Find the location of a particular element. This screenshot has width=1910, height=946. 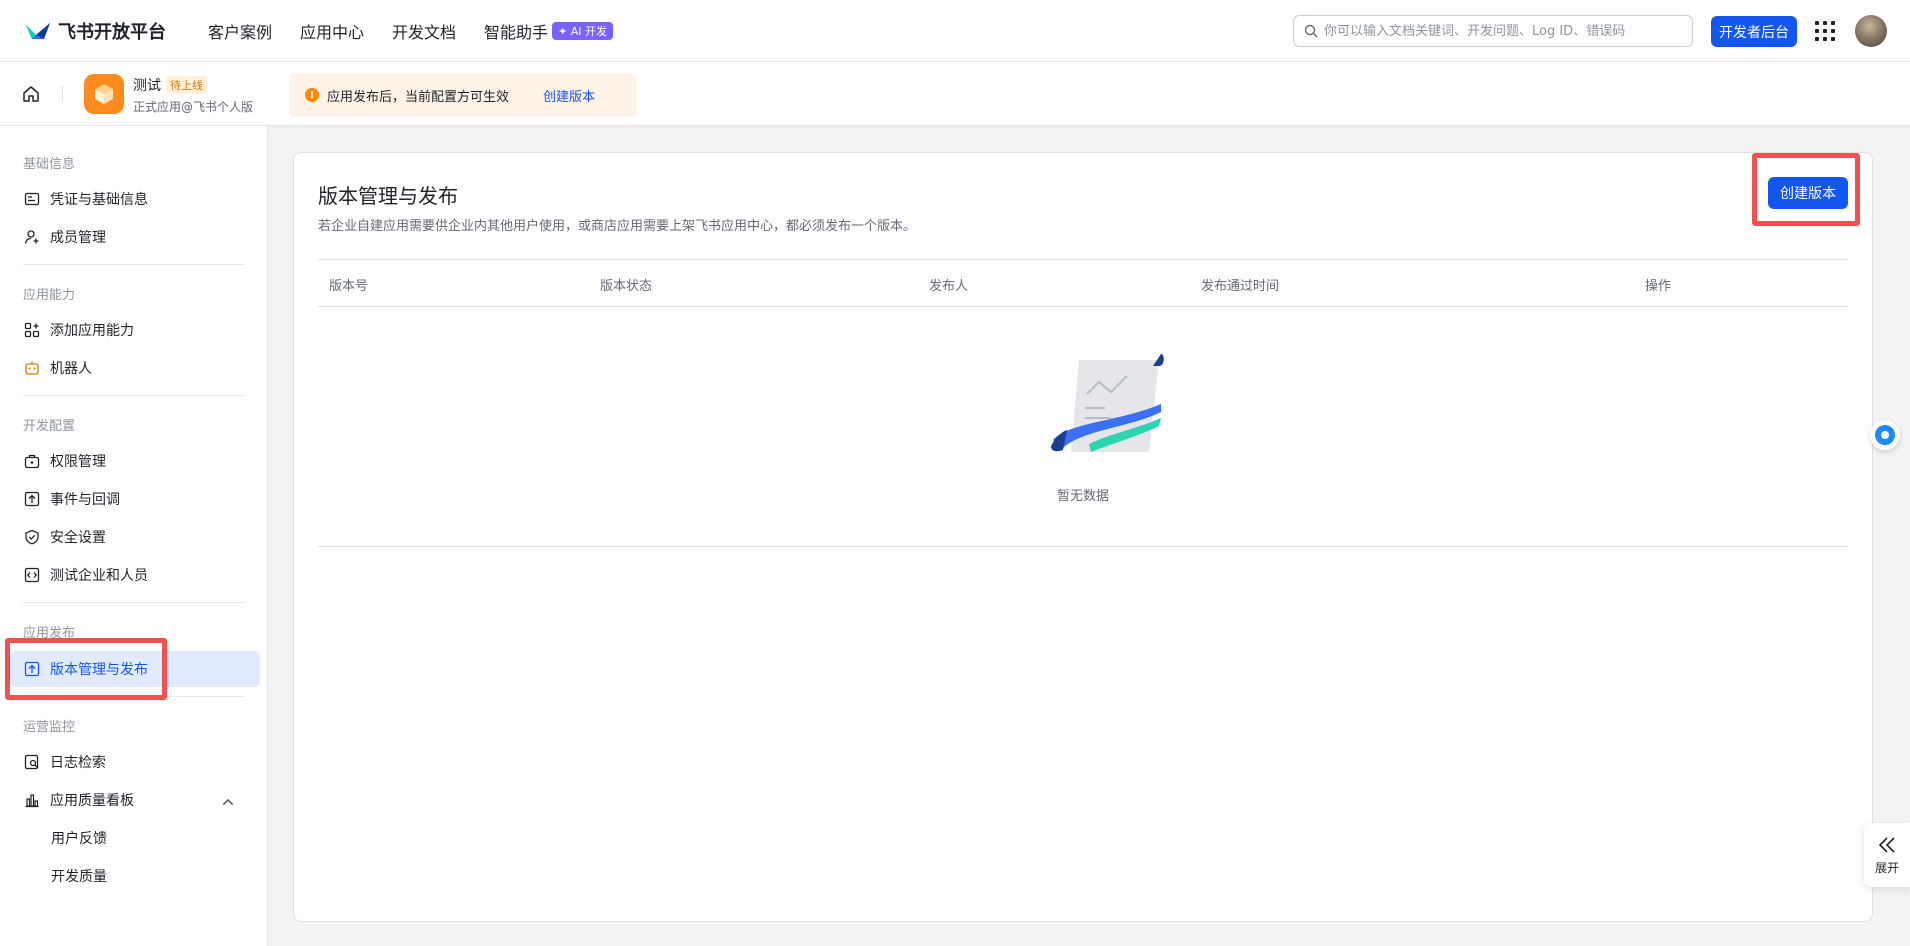

box-icon is located at coordinates (104, 94).